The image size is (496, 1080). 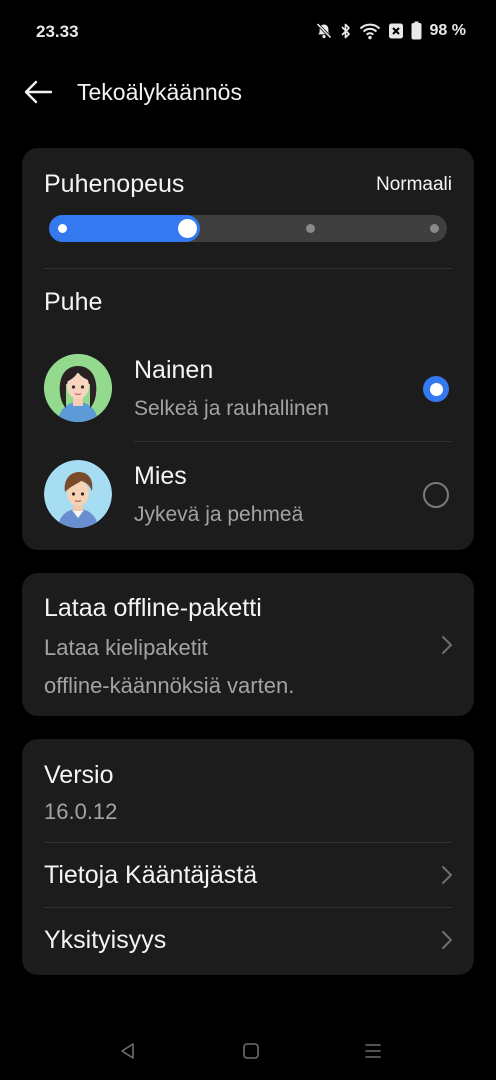 I want to click on back-button, so click(x=38, y=92).